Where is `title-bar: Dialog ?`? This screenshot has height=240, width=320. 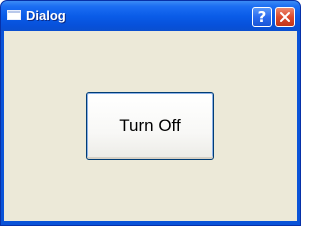
title-bar: Dialog ? is located at coordinates (150, 16).